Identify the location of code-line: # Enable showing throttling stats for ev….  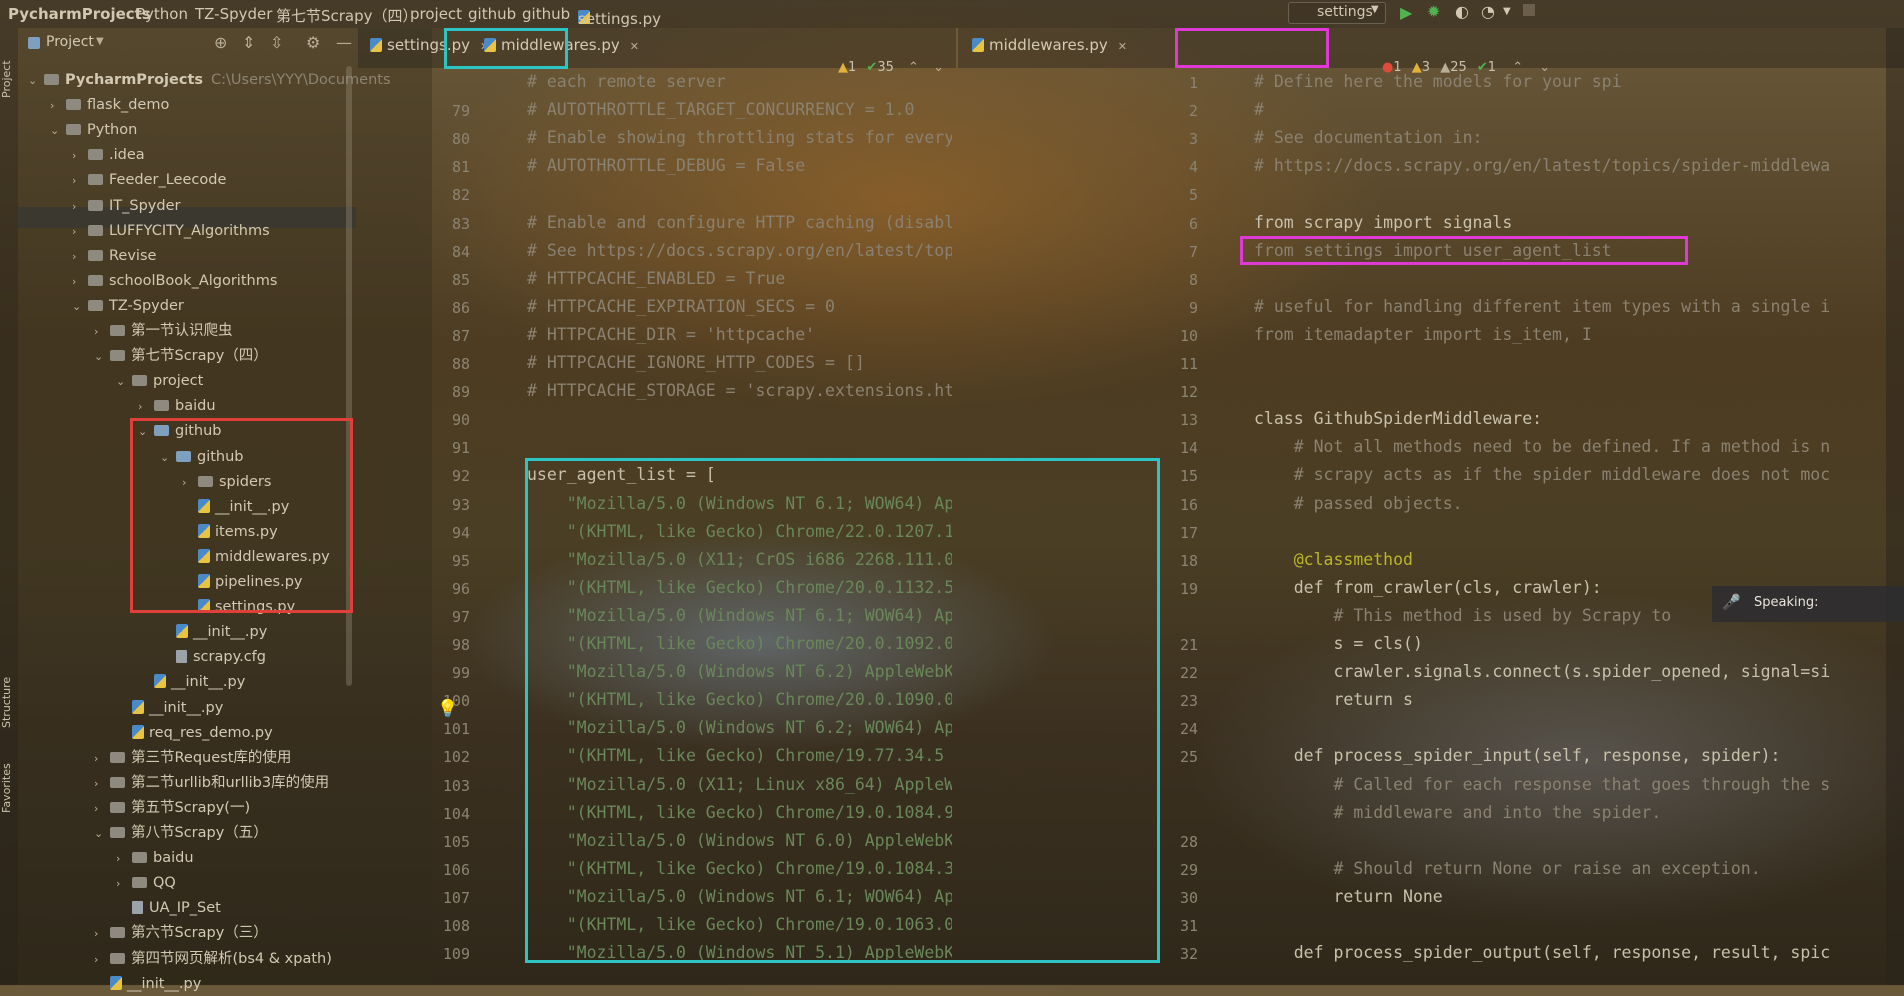
(739, 138).